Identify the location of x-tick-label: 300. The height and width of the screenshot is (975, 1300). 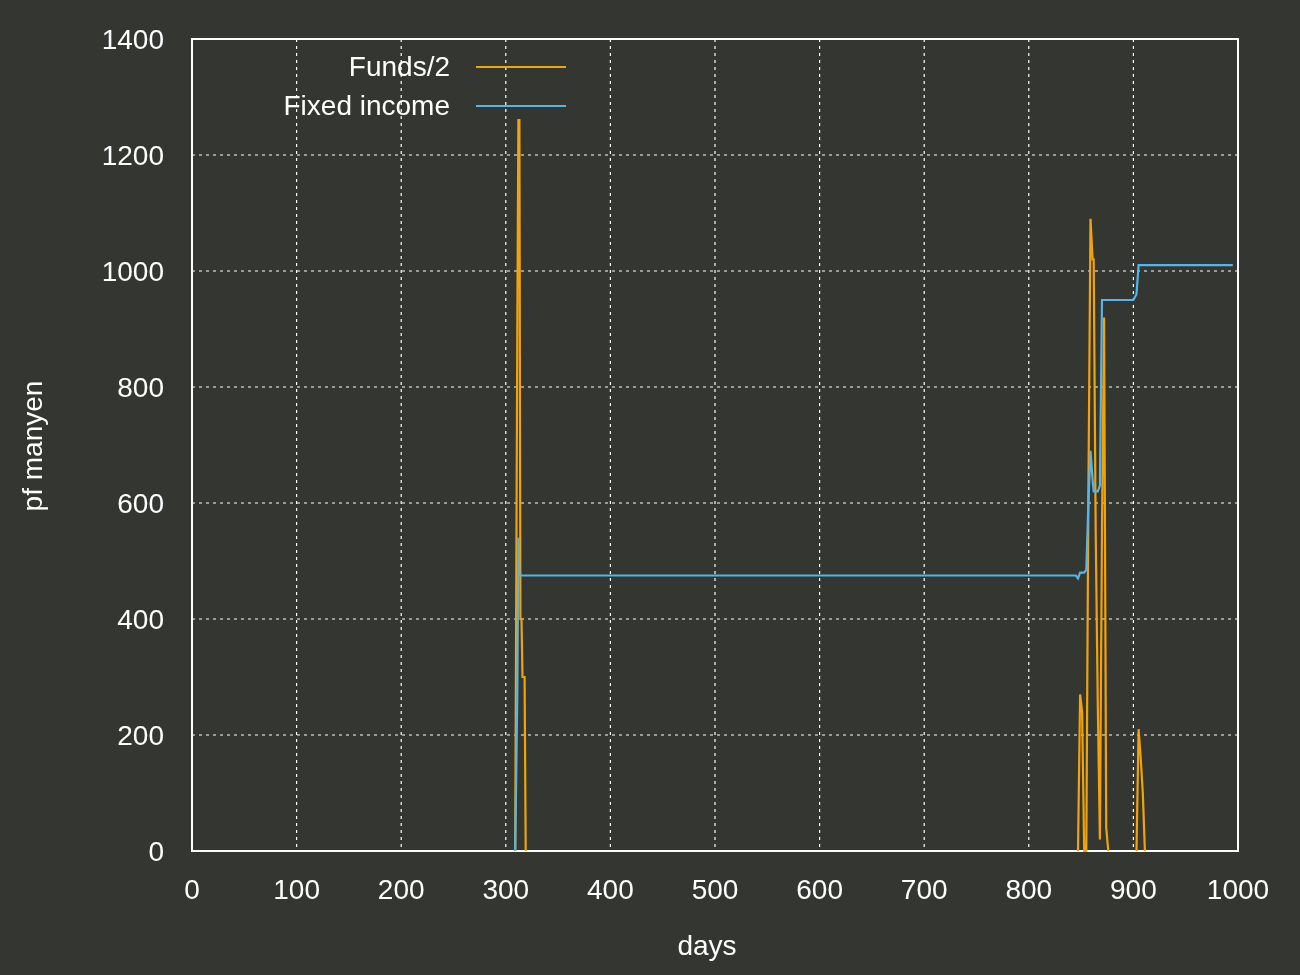
(506, 889).